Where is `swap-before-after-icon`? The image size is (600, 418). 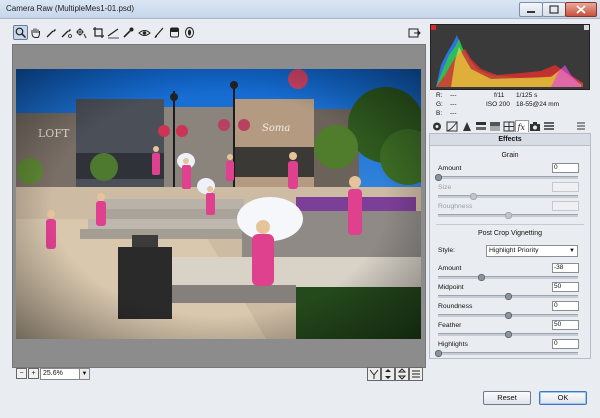 swap-before-after-icon is located at coordinates (388, 374).